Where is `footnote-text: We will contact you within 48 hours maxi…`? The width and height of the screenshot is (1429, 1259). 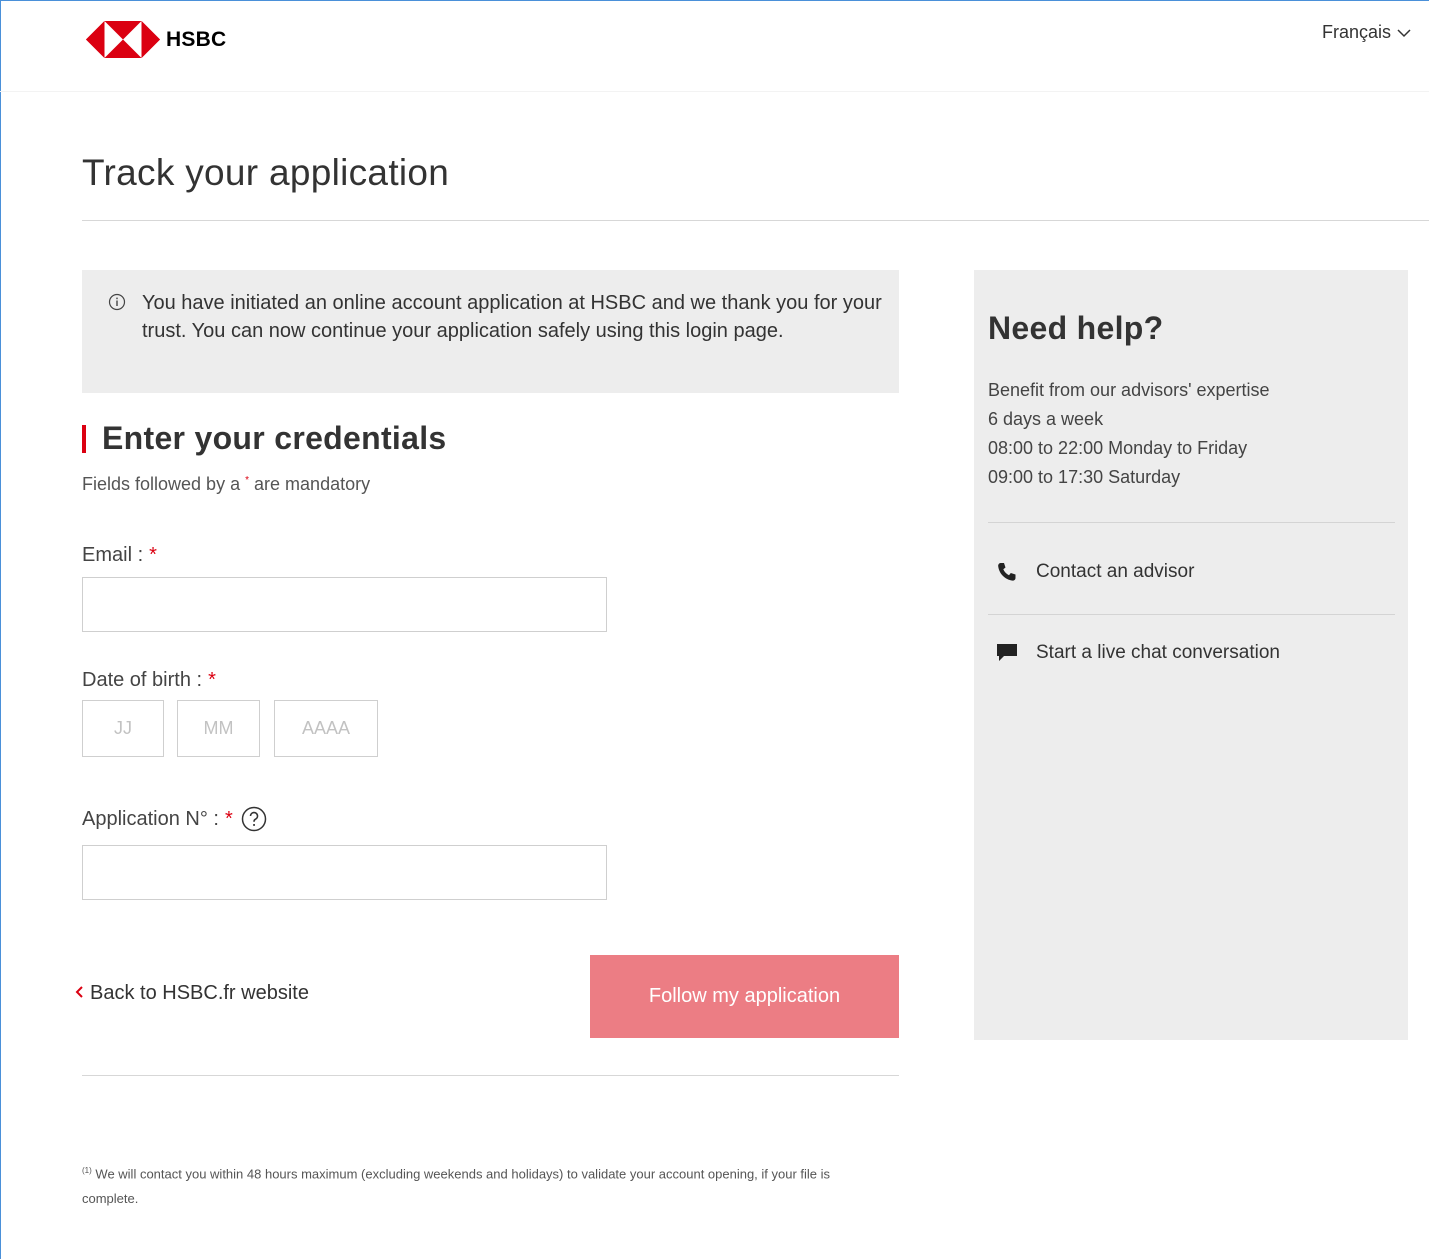
footnote-text: We will contact you within 48 hours maxi… is located at coordinates (456, 1186).